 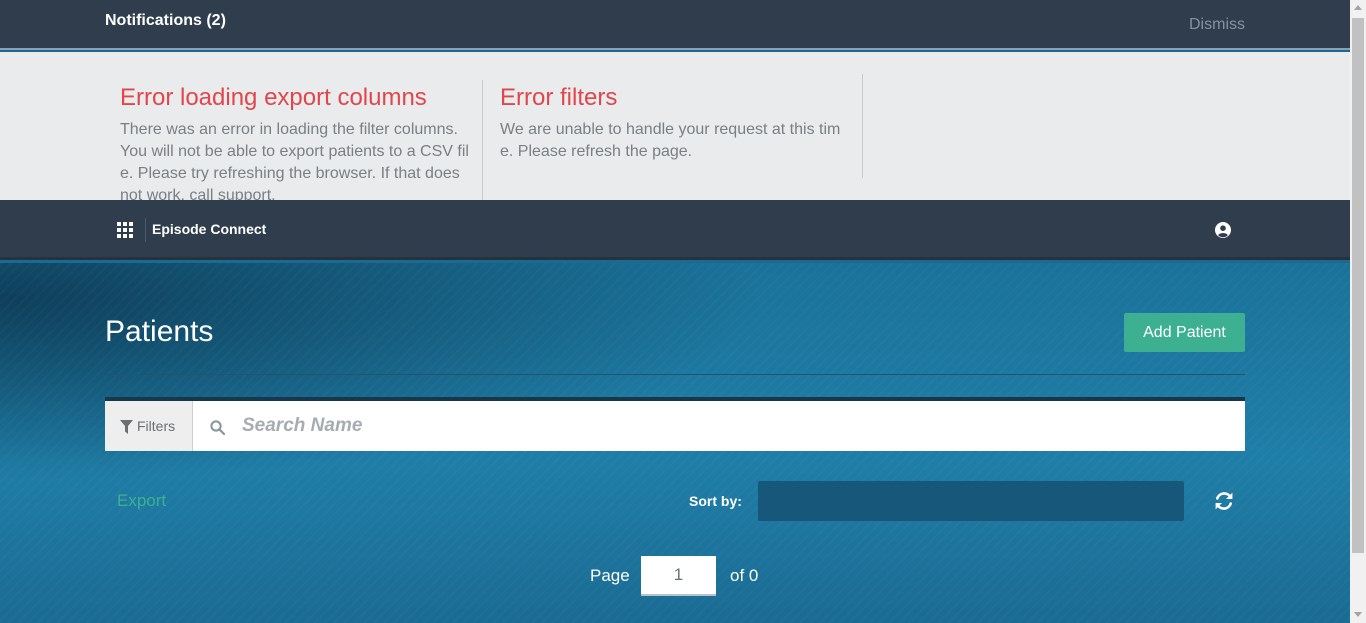 What do you see at coordinates (675, 374) in the screenshot?
I see `title-divider` at bounding box center [675, 374].